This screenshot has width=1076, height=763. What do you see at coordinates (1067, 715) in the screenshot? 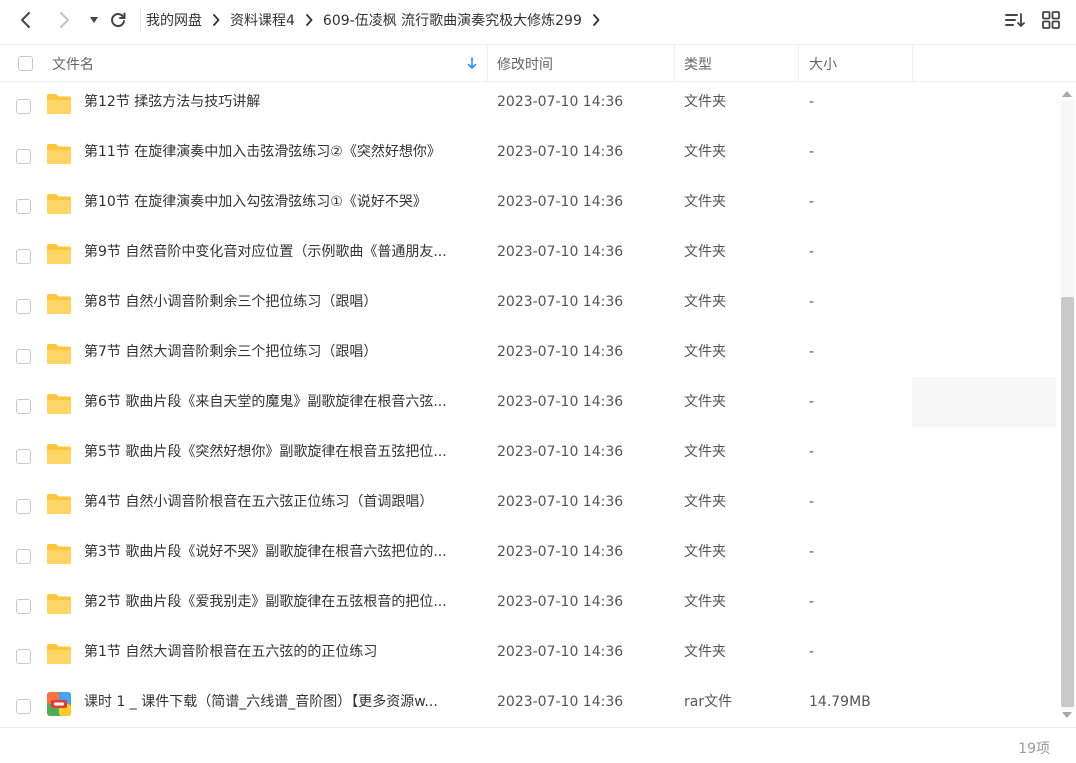
I see `scroll-down-button` at bounding box center [1067, 715].